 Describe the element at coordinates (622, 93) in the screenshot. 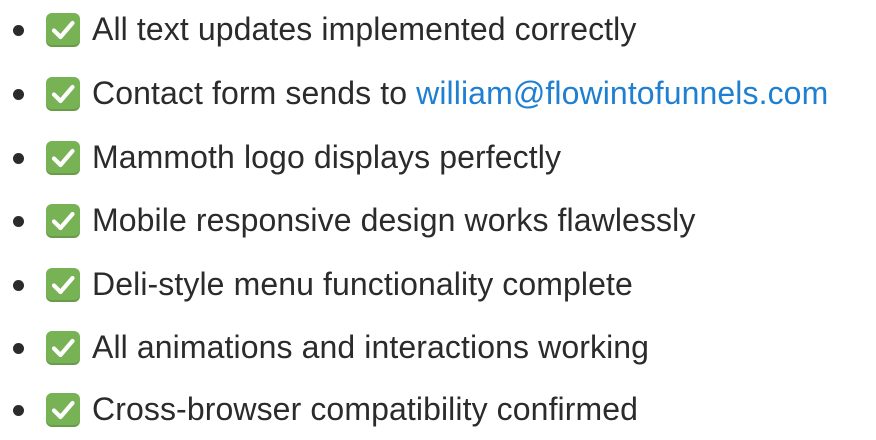

I see `email-link: william@flowintofunnels.com` at that location.